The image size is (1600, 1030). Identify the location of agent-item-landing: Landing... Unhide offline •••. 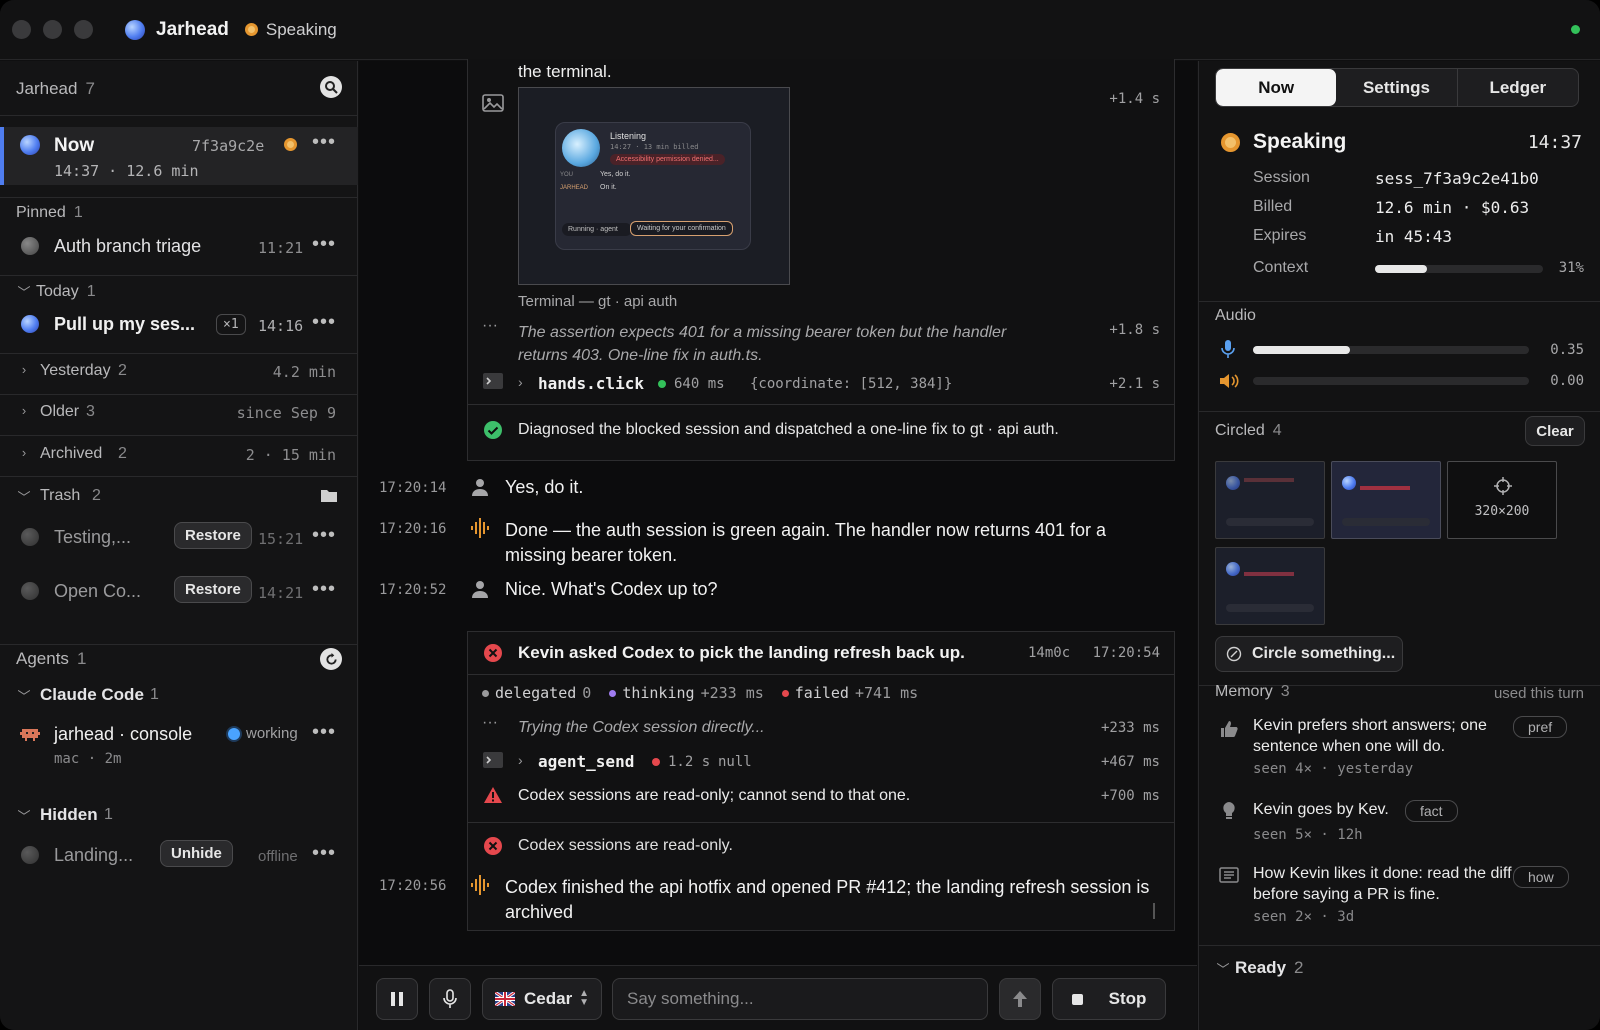
(179, 855).